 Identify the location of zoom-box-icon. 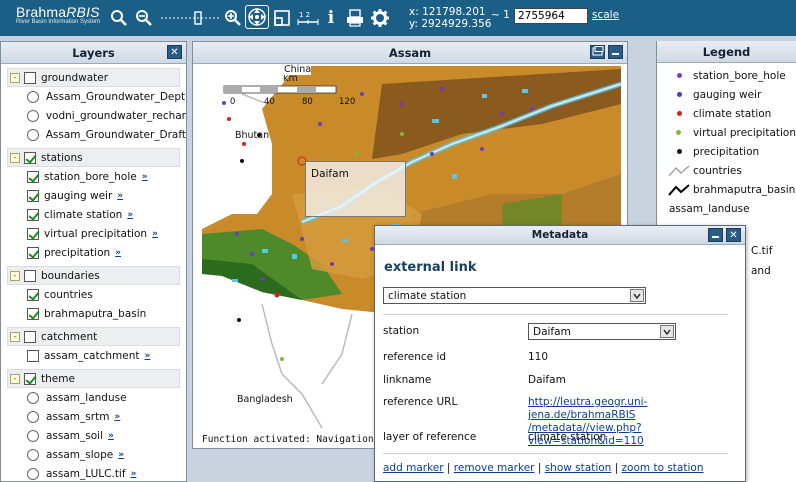
(233, 18).